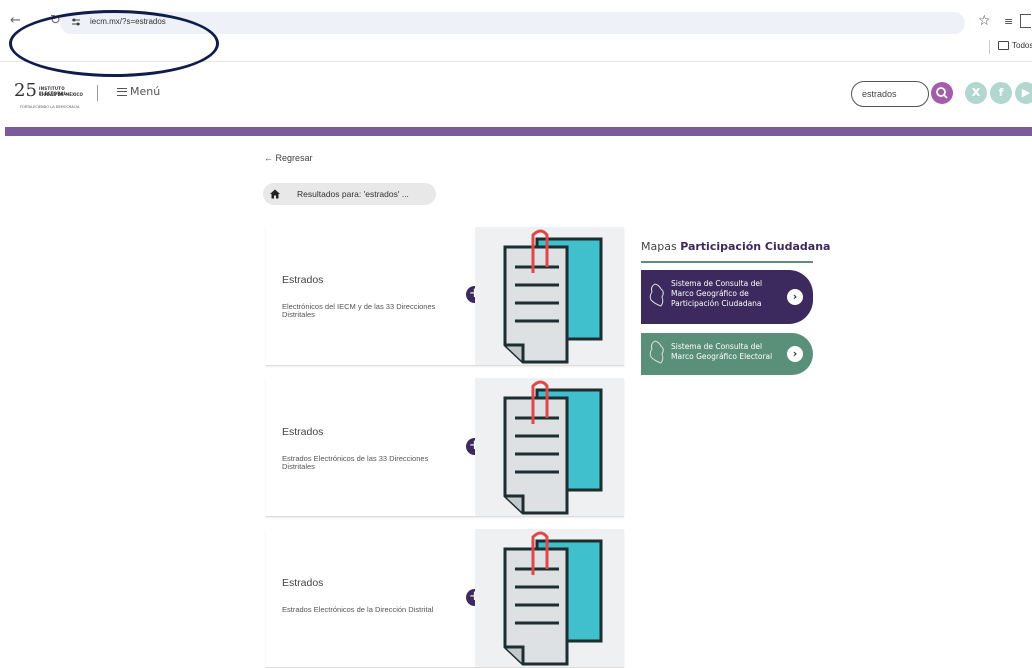 The height and width of the screenshot is (668, 1032). What do you see at coordinates (518, 131) in the screenshot?
I see `header-accent-bar` at bounding box center [518, 131].